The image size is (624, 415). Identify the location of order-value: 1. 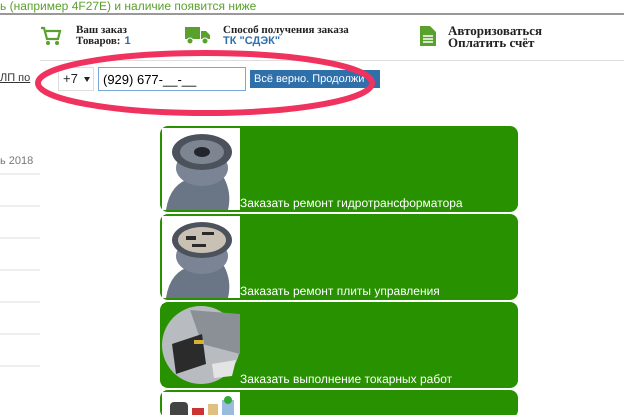
(127, 41).